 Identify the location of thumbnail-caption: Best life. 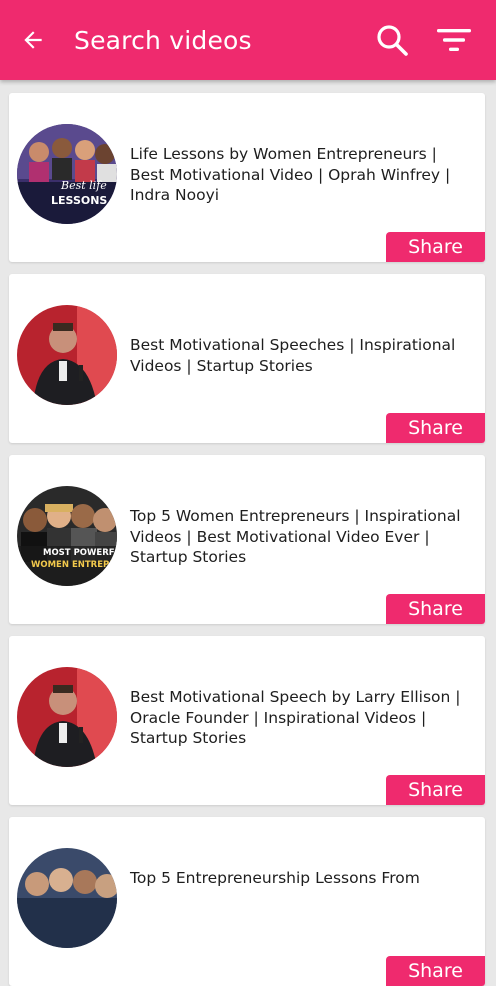
(84, 185).